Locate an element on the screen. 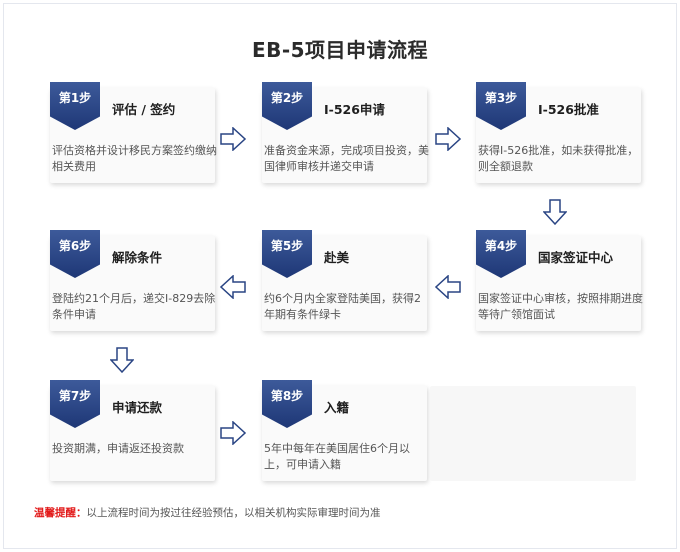 This screenshot has height=552, width=680. step-card-5: 第5步 赴美 约6个月内全家登陆美国，获得2年期有条件绿卡 is located at coordinates (344, 280).